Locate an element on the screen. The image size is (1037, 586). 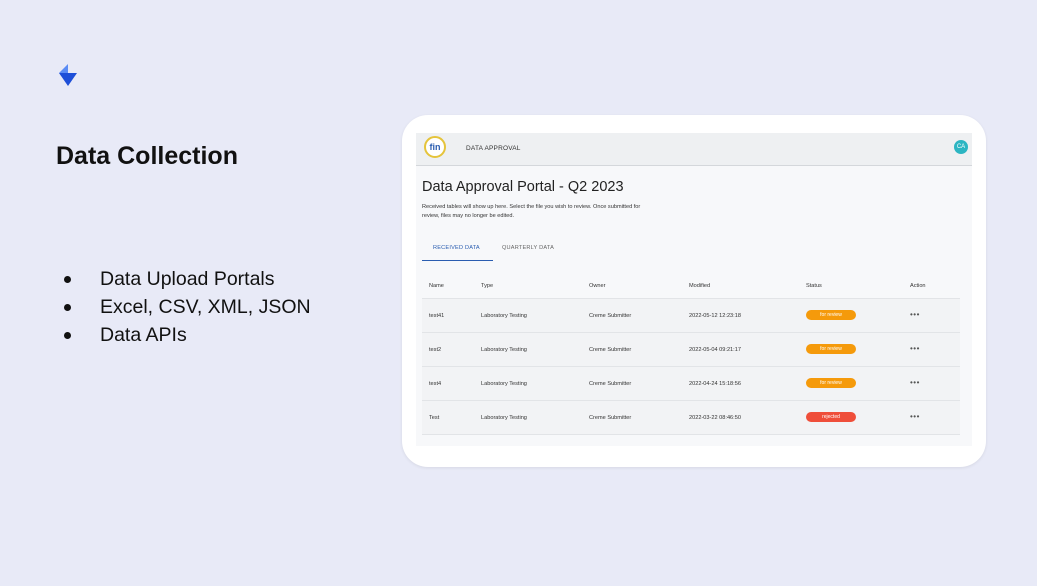
row-modified: 2022-05-04 09:21:17 is located at coordinates (715, 350).